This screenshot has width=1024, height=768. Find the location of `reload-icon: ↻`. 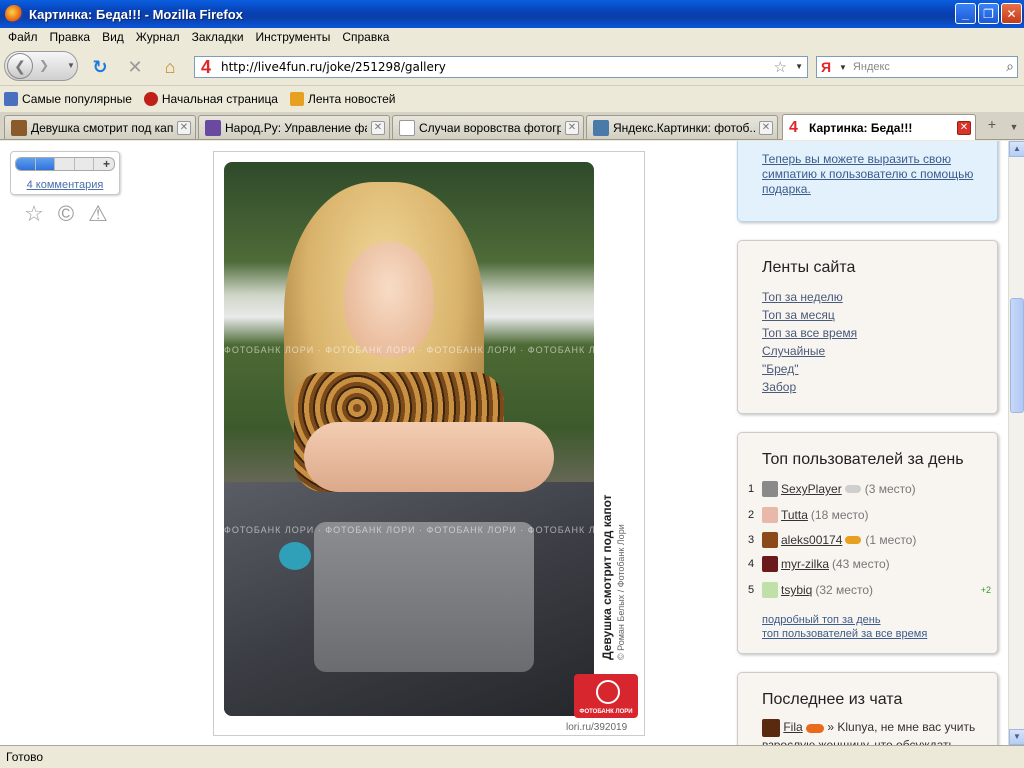

reload-icon: ↻ is located at coordinates (100, 67).